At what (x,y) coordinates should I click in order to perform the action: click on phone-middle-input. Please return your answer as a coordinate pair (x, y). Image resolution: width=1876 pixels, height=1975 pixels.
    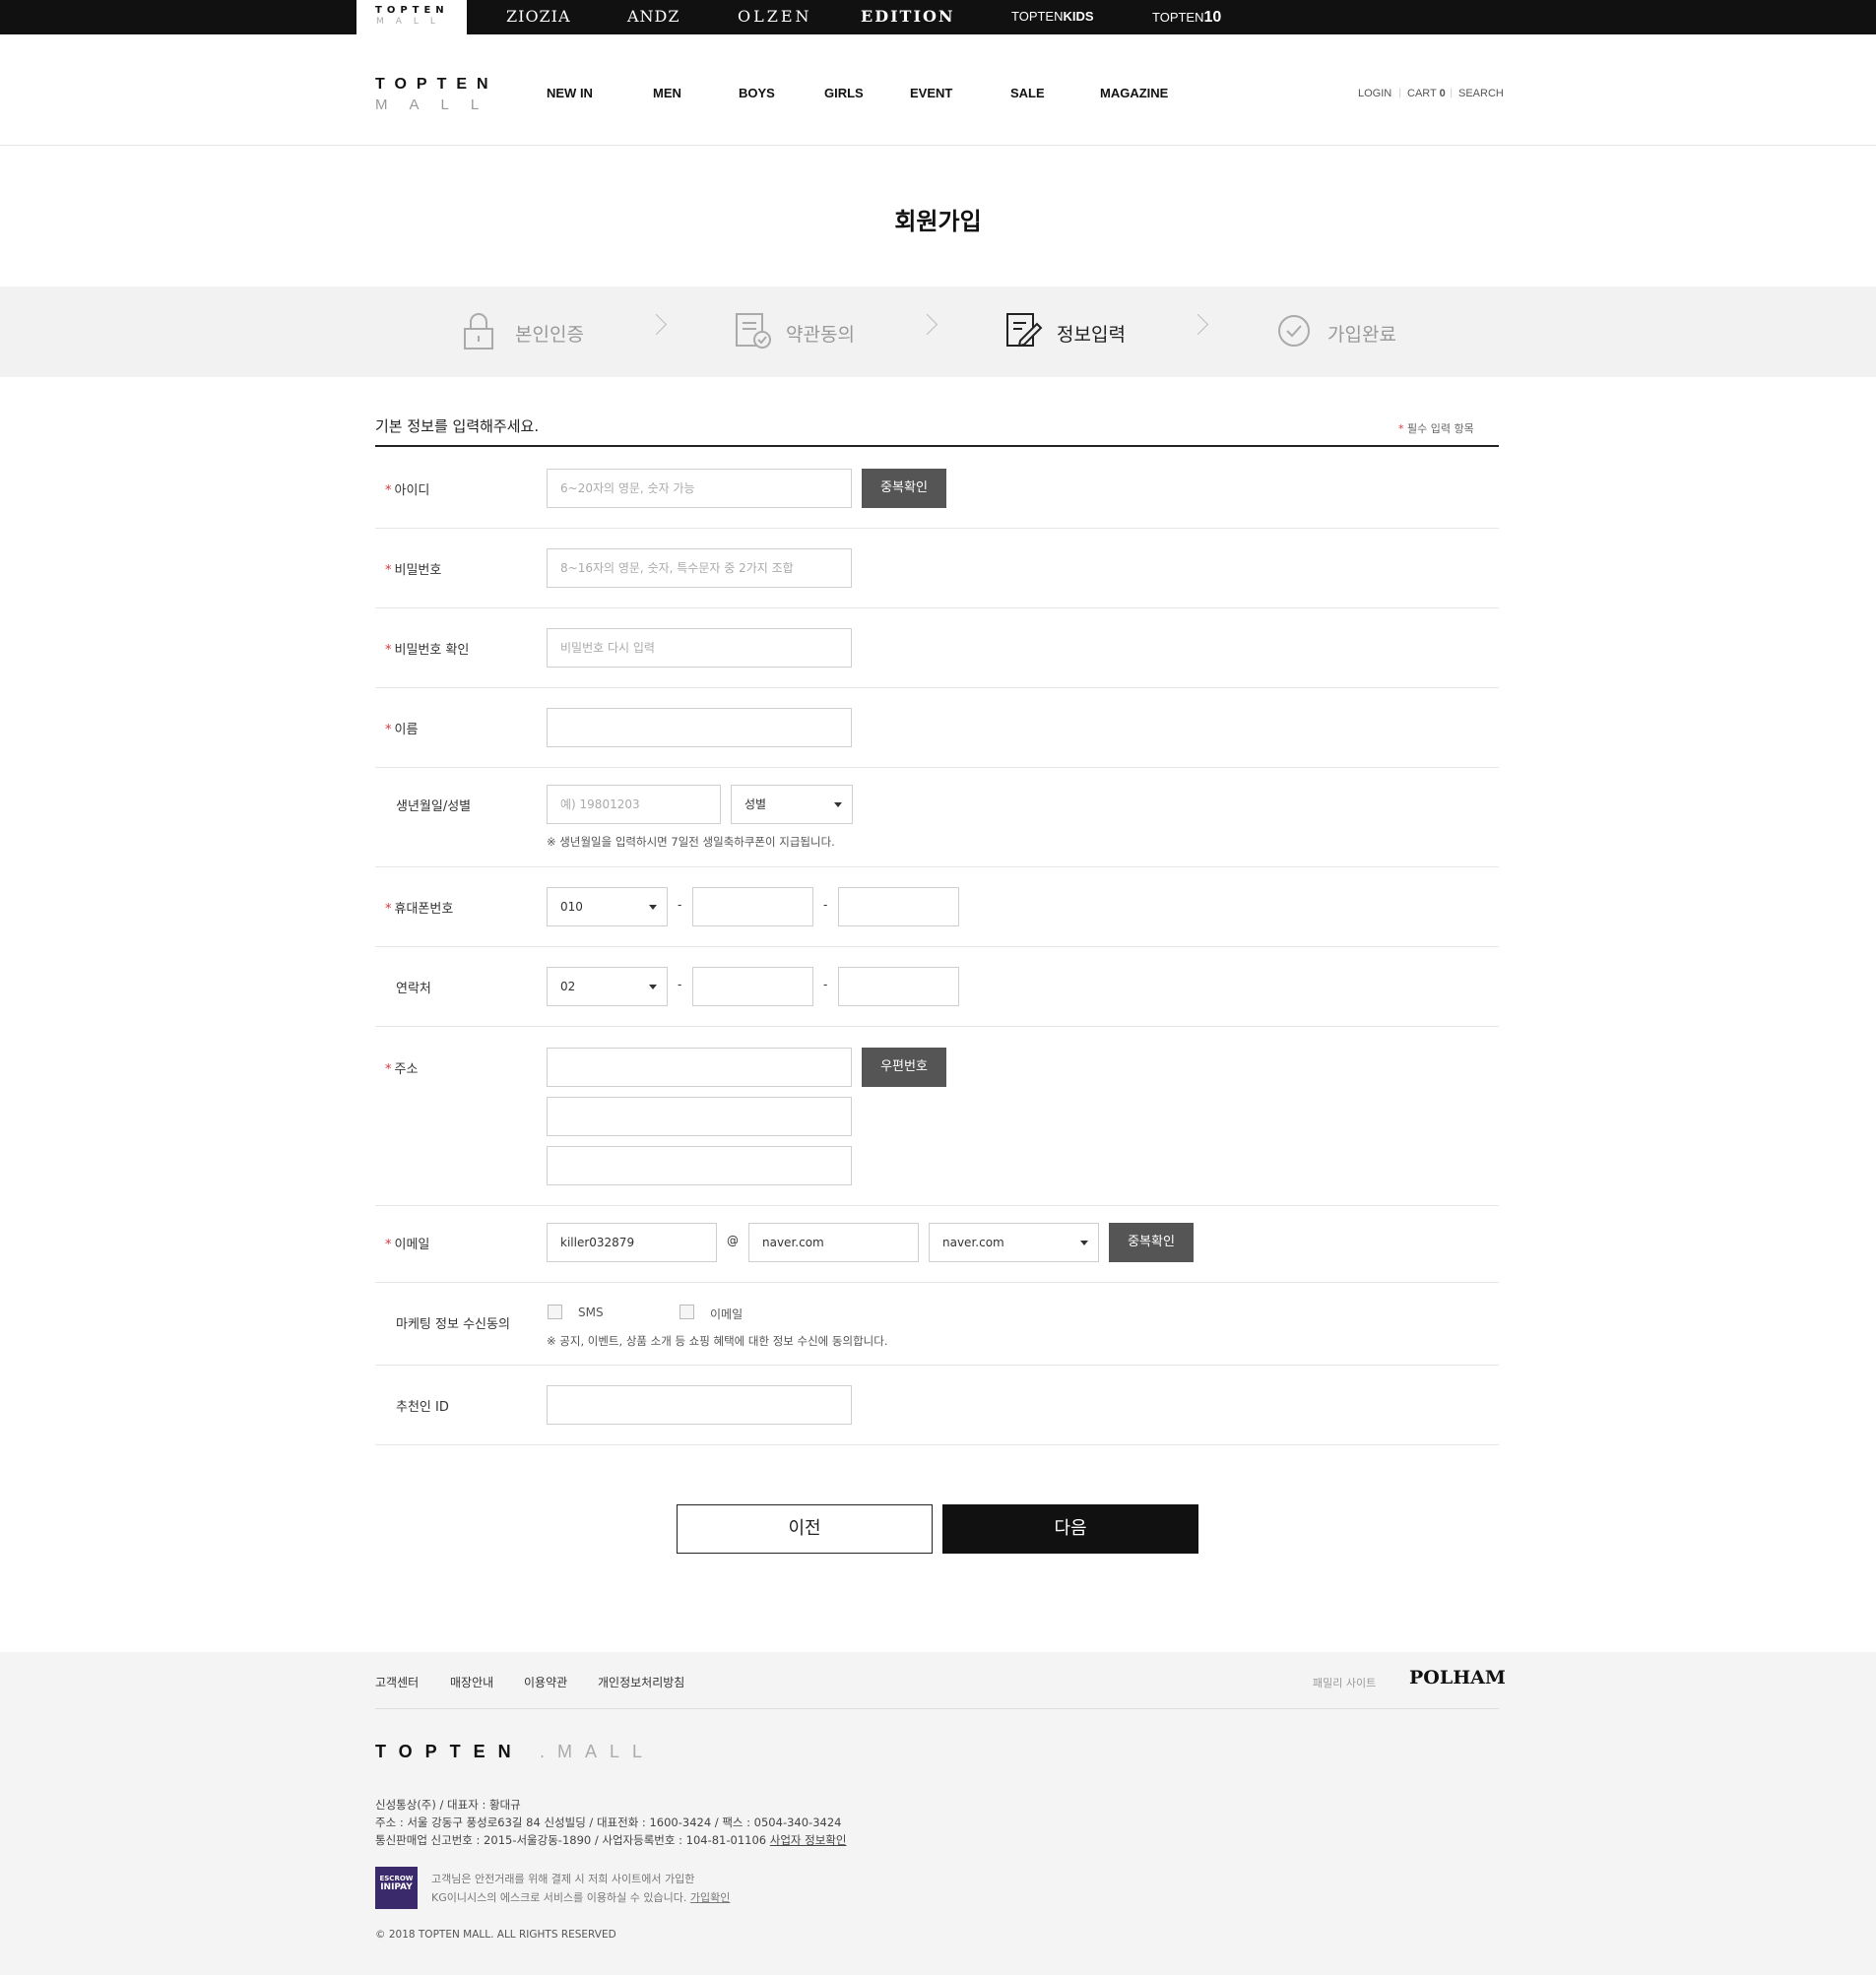
    Looking at the image, I should click on (753, 987).